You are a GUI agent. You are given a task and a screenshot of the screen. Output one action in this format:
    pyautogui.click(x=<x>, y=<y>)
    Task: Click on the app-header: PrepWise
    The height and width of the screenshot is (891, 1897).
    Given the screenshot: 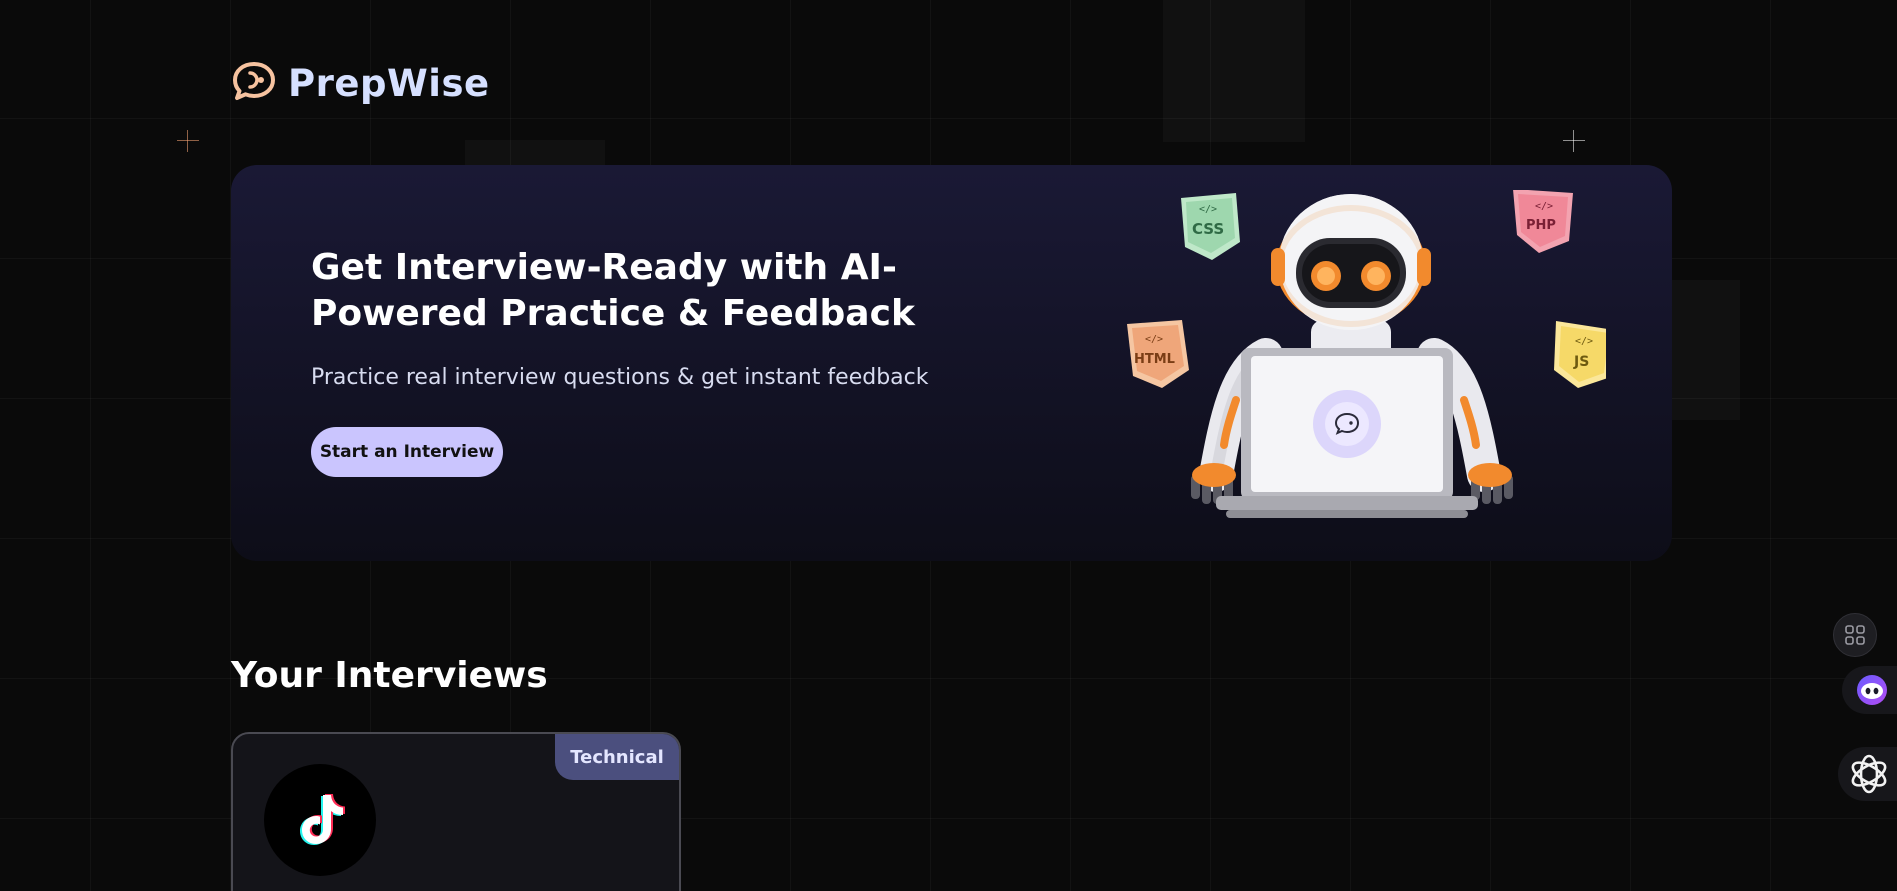 What is the action you would take?
    pyautogui.click(x=360, y=83)
    